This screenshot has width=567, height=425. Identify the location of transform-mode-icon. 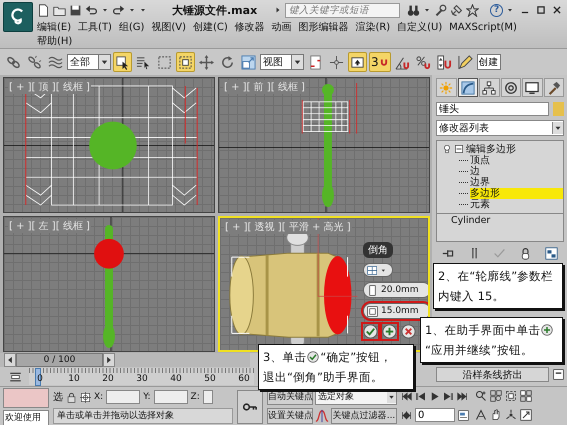
(85, 397).